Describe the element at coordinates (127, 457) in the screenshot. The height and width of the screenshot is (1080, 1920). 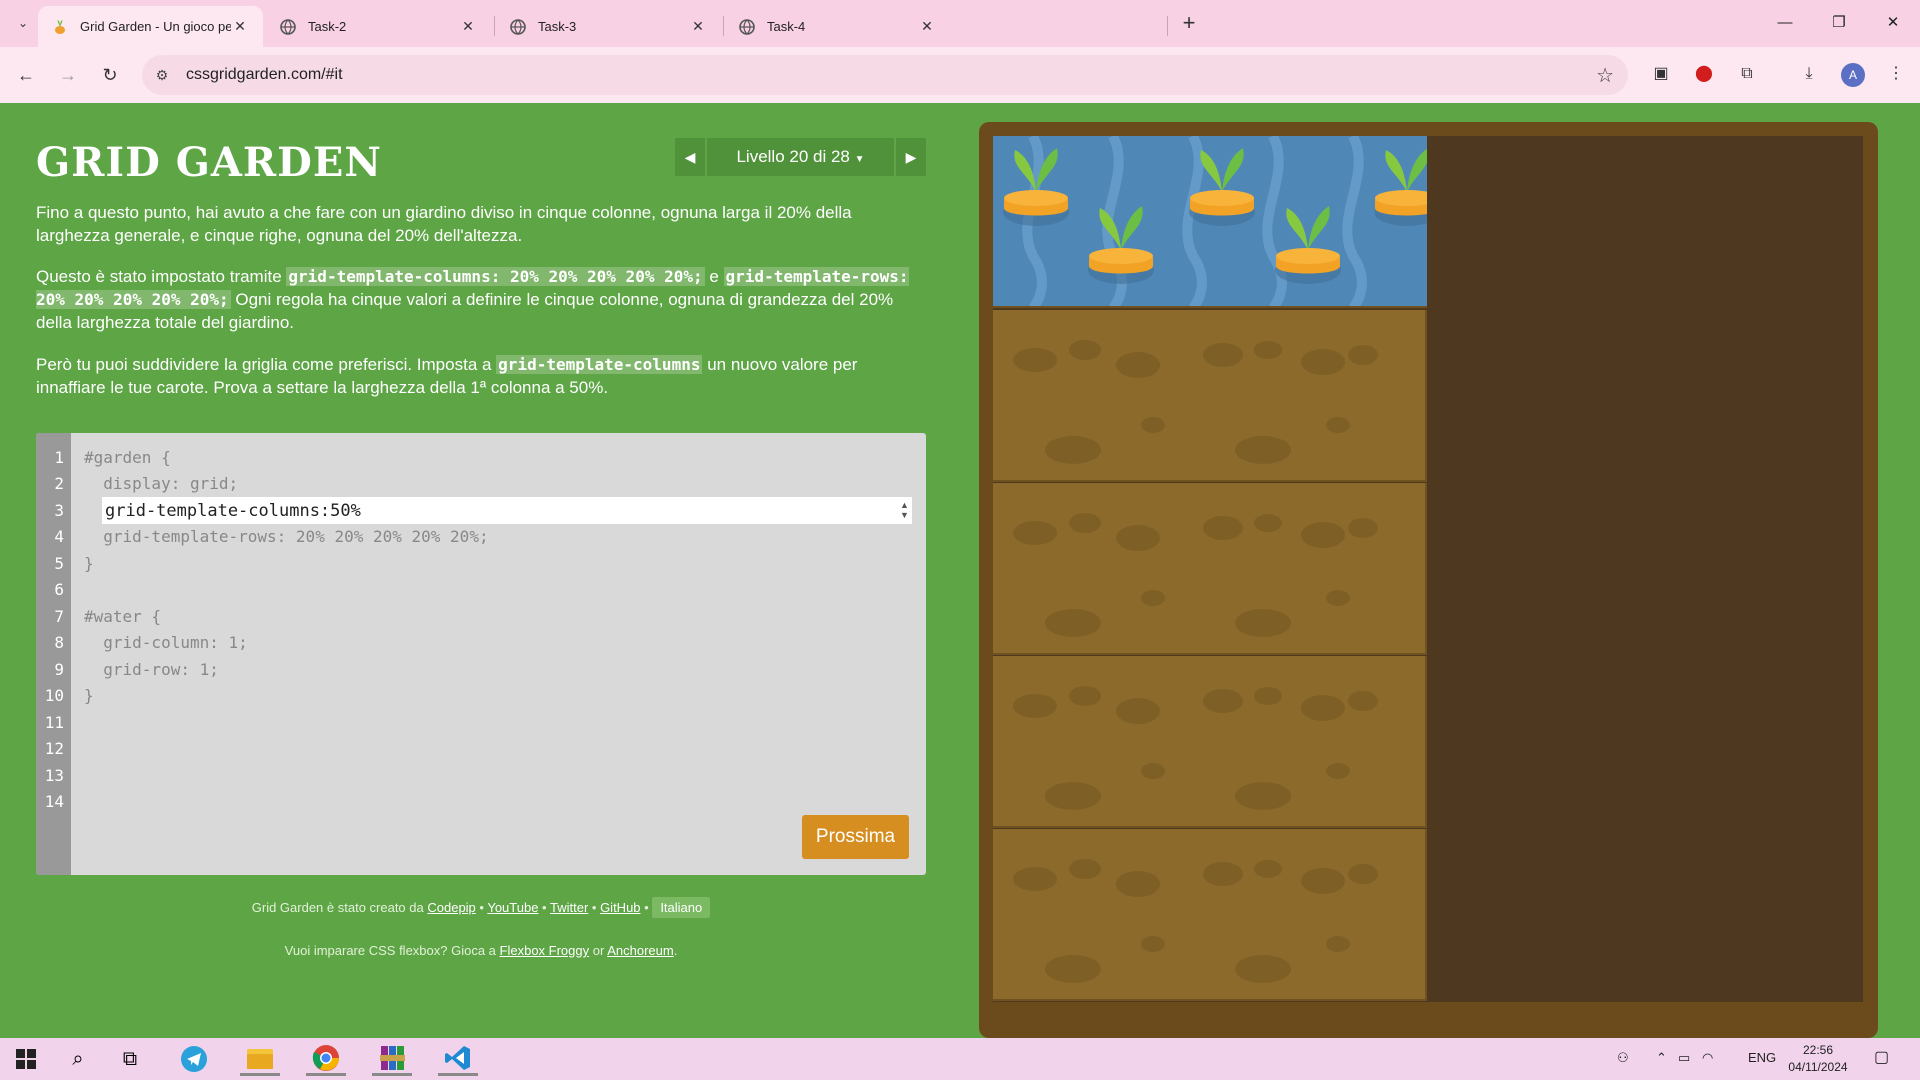
I see `code-line: #garden {` at that location.